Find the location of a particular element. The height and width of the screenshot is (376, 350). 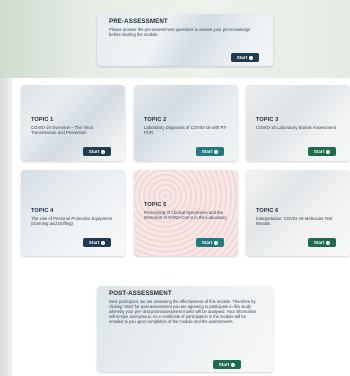

post-assessment-start-button: Start › is located at coordinates (227, 364).